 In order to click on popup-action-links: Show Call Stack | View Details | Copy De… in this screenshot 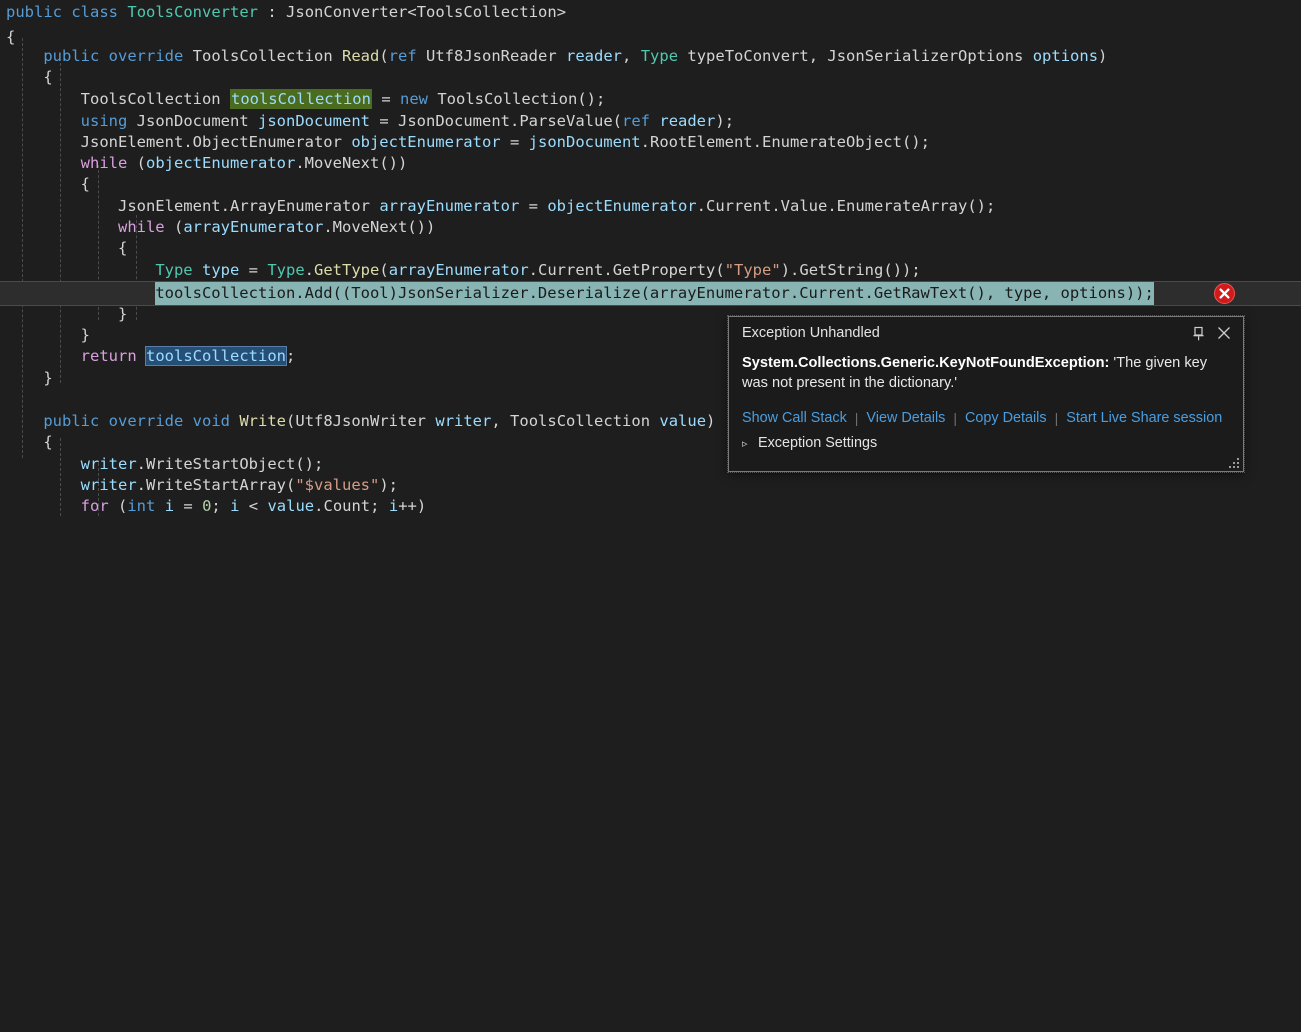, I will do `click(983, 418)`.